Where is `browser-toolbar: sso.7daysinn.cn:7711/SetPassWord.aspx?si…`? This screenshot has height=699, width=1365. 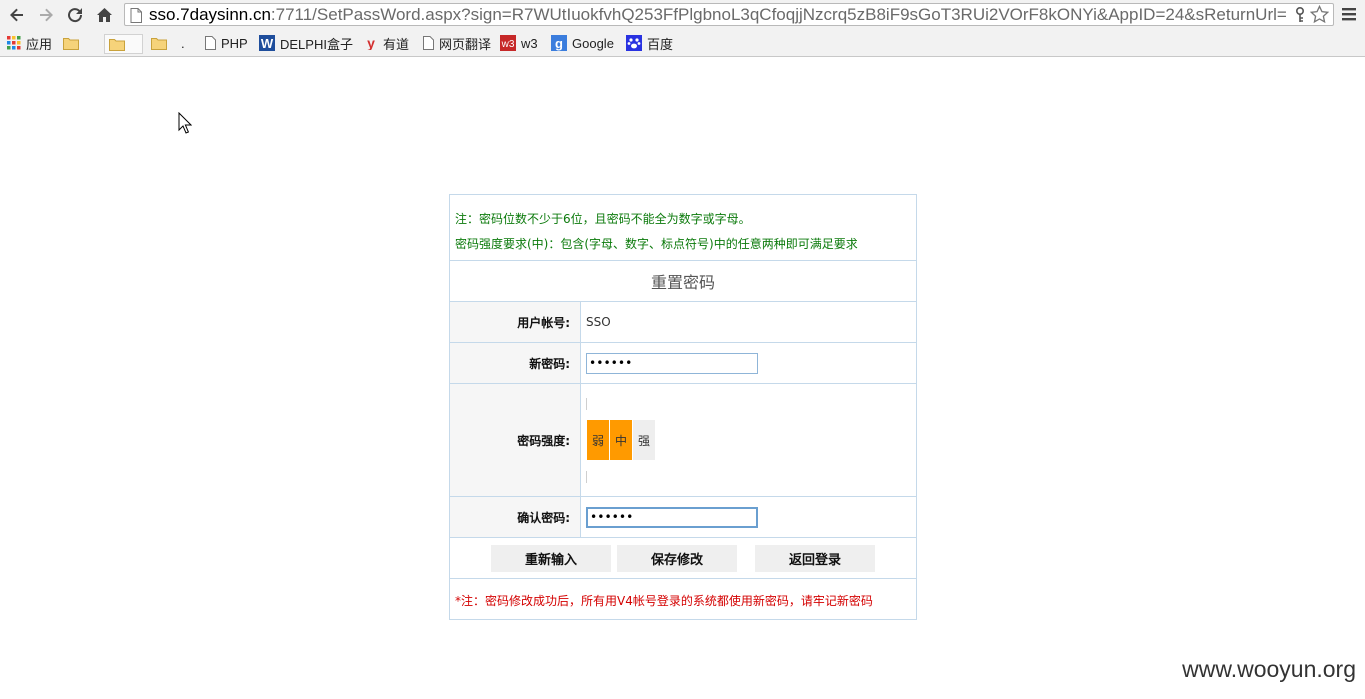
browser-toolbar: sso.7daysinn.cn:7711/SetPassWord.aspx?si… is located at coordinates (682, 15).